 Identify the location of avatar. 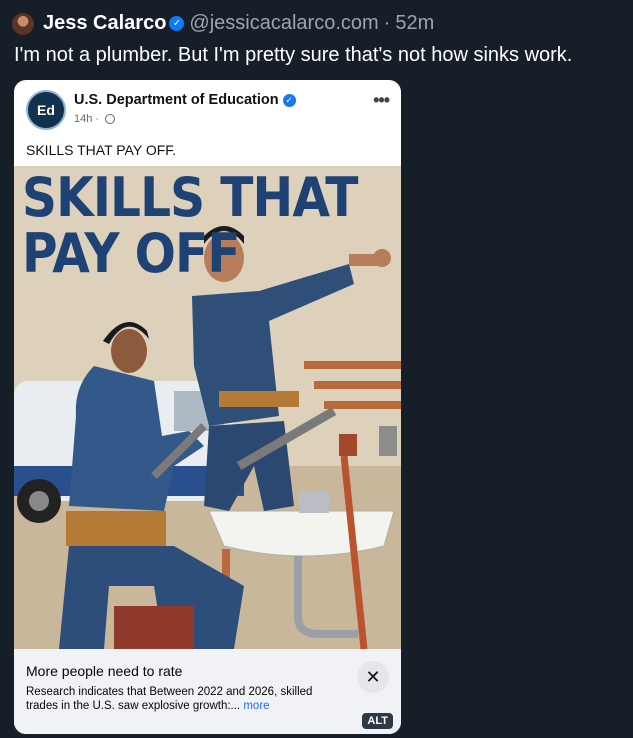
(23, 23).